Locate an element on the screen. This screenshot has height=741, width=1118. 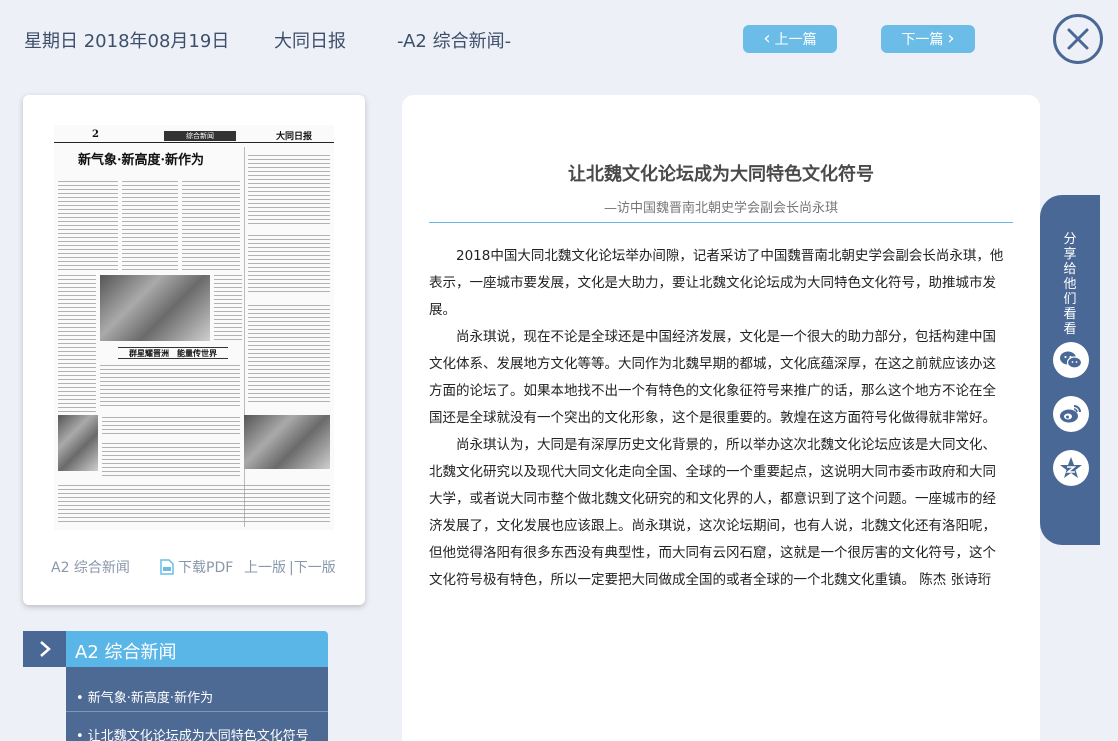
article-title: 让北魏文化论坛成为大同特色文化符号 is located at coordinates (721, 174).